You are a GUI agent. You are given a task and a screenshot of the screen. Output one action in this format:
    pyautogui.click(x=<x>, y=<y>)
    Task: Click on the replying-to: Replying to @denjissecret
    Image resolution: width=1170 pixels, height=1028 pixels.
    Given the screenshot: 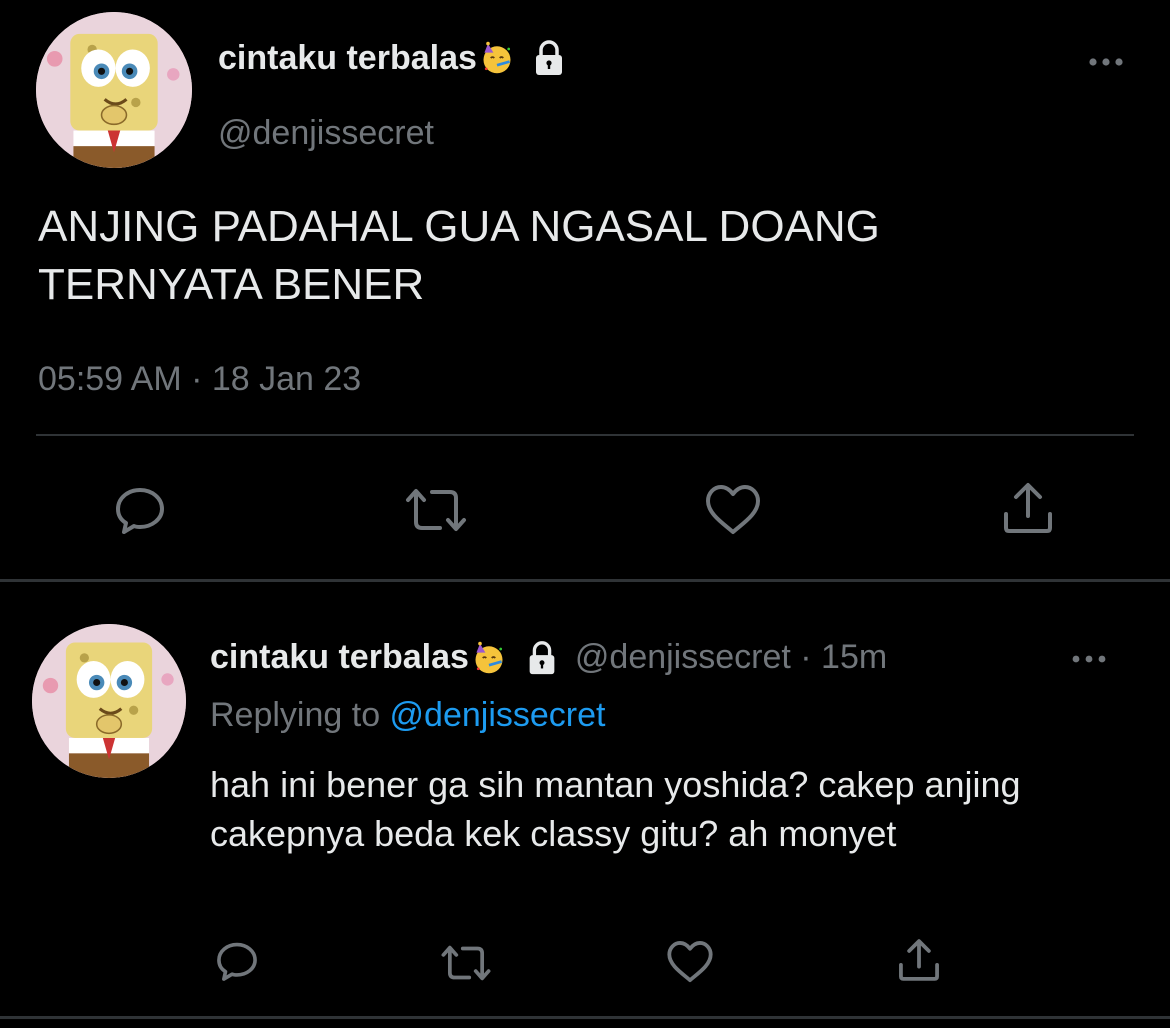 What is the action you would take?
    pyautogui.click(x=407, y=715)
    